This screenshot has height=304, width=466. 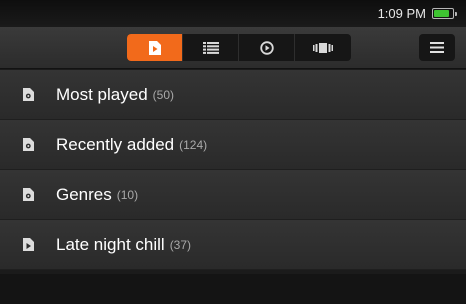 I want to click on playlist-count: (37), so click(x=180, y=244).